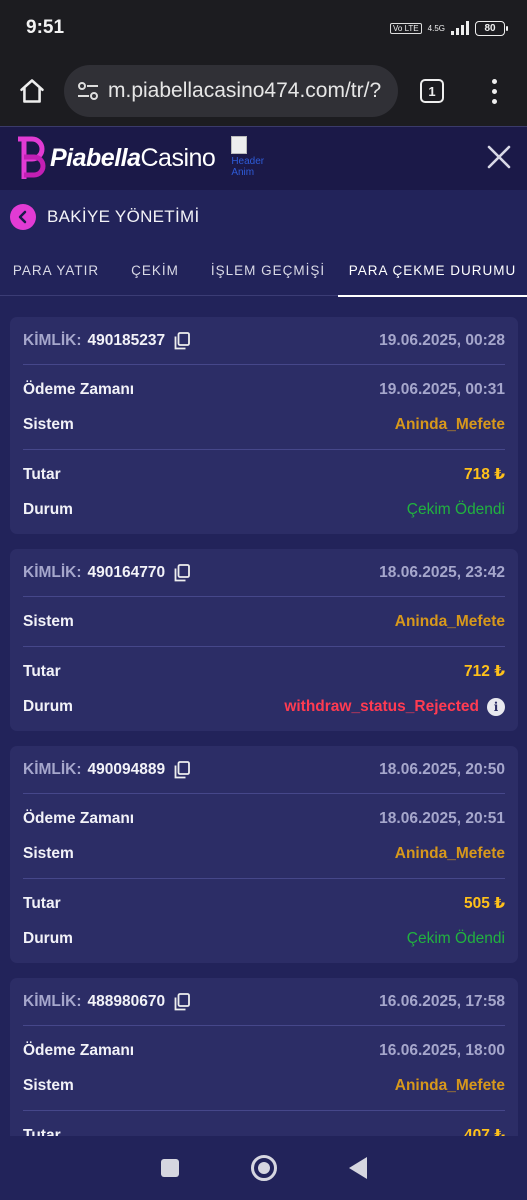 Image resolution: width=527 pixels, height=1200 pixels. What do you see at coordinates (123, 216) in the screenshot?
I see `page-title: BAKİYE YÖNETİMİ` at bounding box center [123, 216].